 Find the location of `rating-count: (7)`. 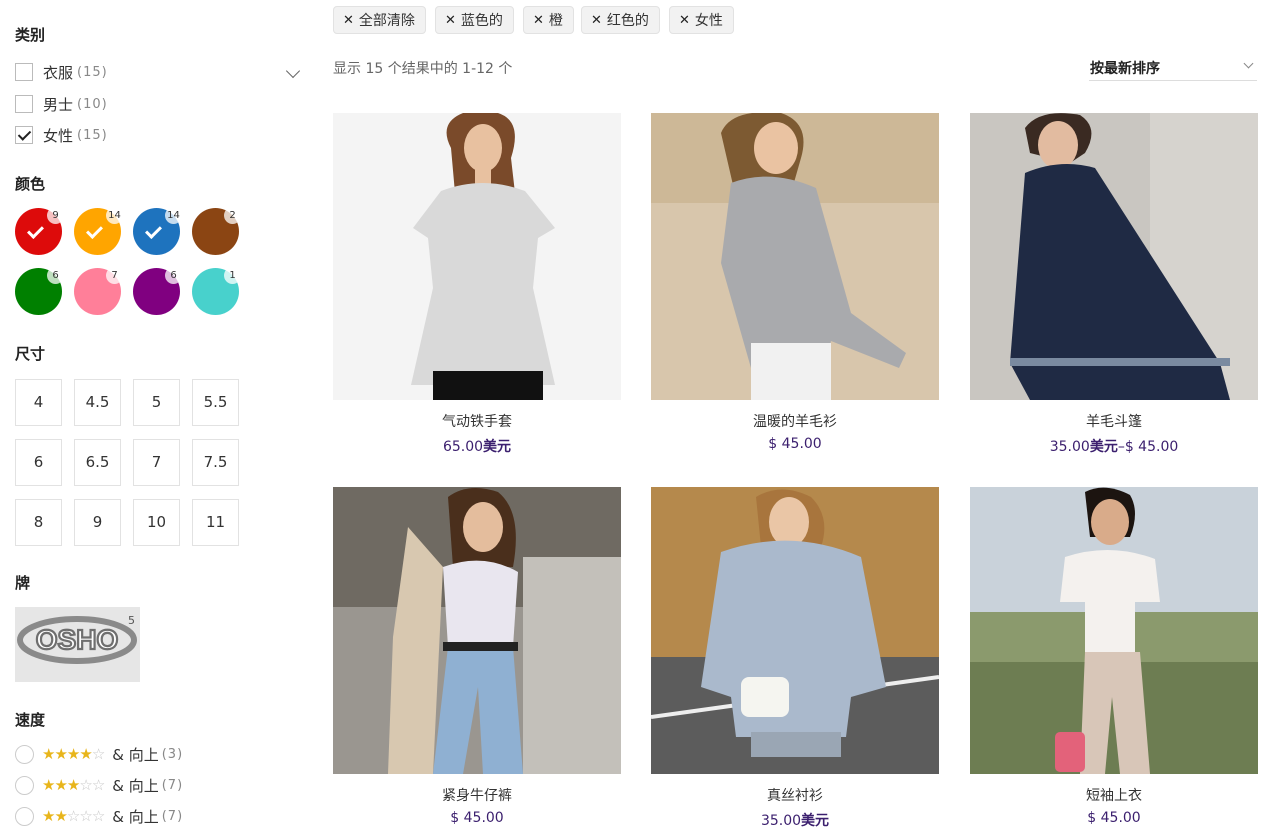

rating-count: (7) is located at coordinates (172, 816).